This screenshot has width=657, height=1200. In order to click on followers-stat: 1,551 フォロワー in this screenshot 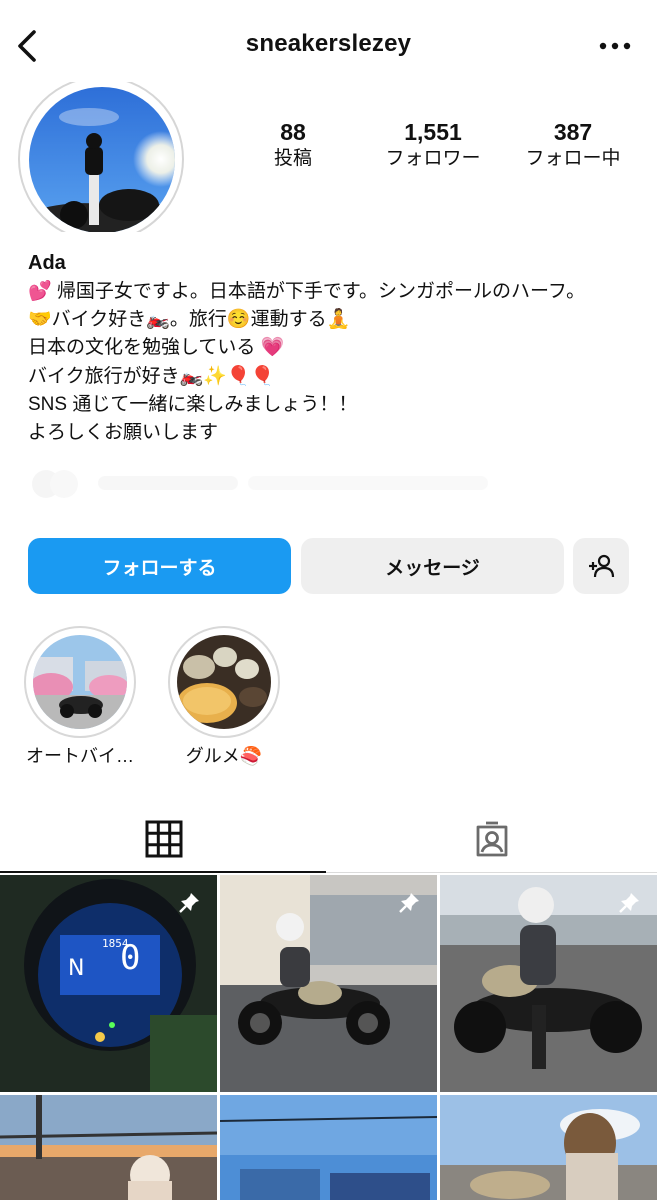, I will do `click(433, 145)`.